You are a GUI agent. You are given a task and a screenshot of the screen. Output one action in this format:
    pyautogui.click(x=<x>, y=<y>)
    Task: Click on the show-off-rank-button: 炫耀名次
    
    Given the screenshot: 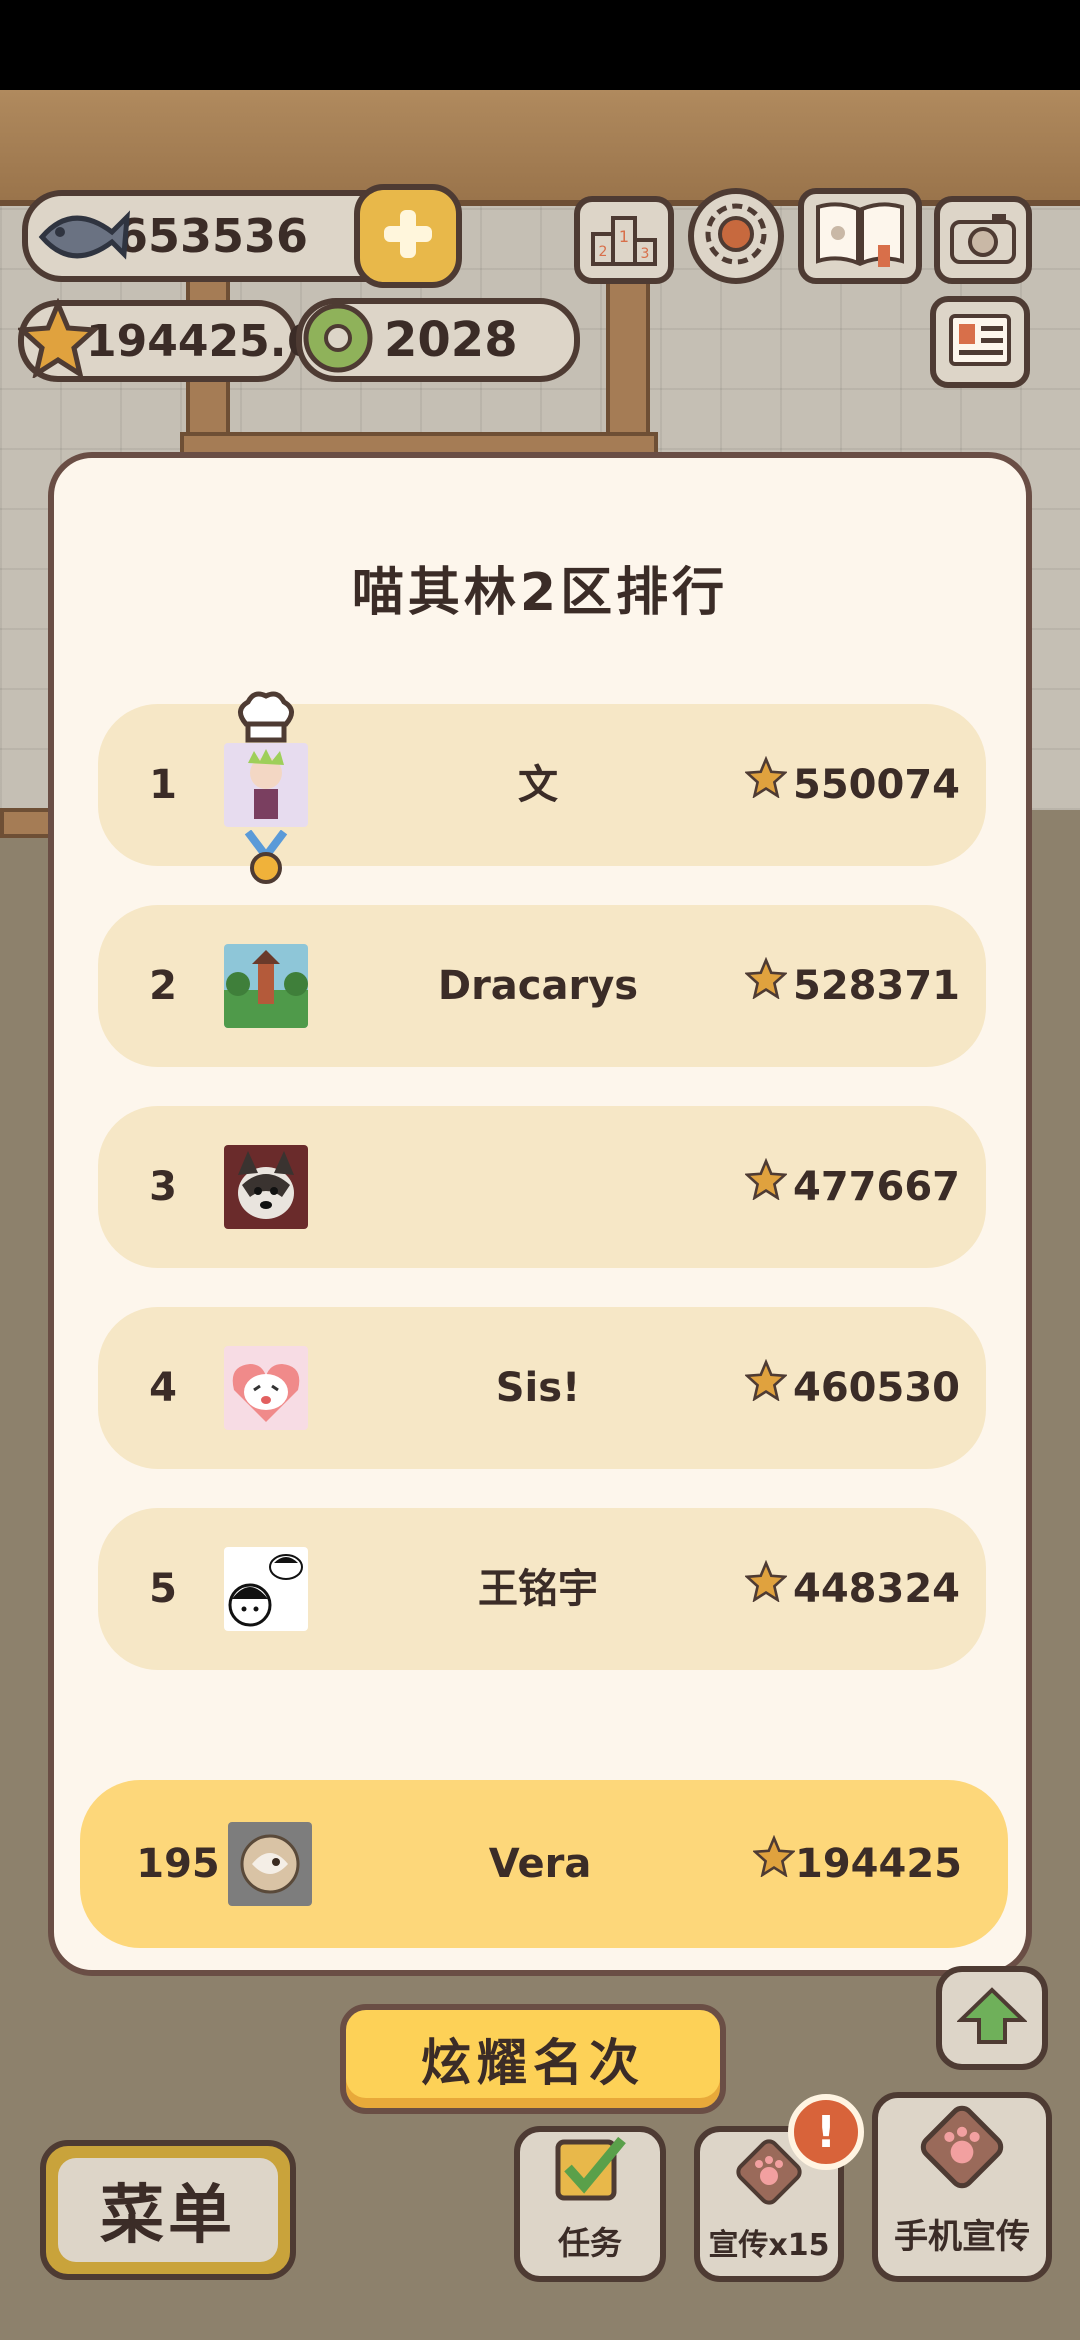 What is the action you would take?
    pyautogui.click(x=533, y=2059)
    